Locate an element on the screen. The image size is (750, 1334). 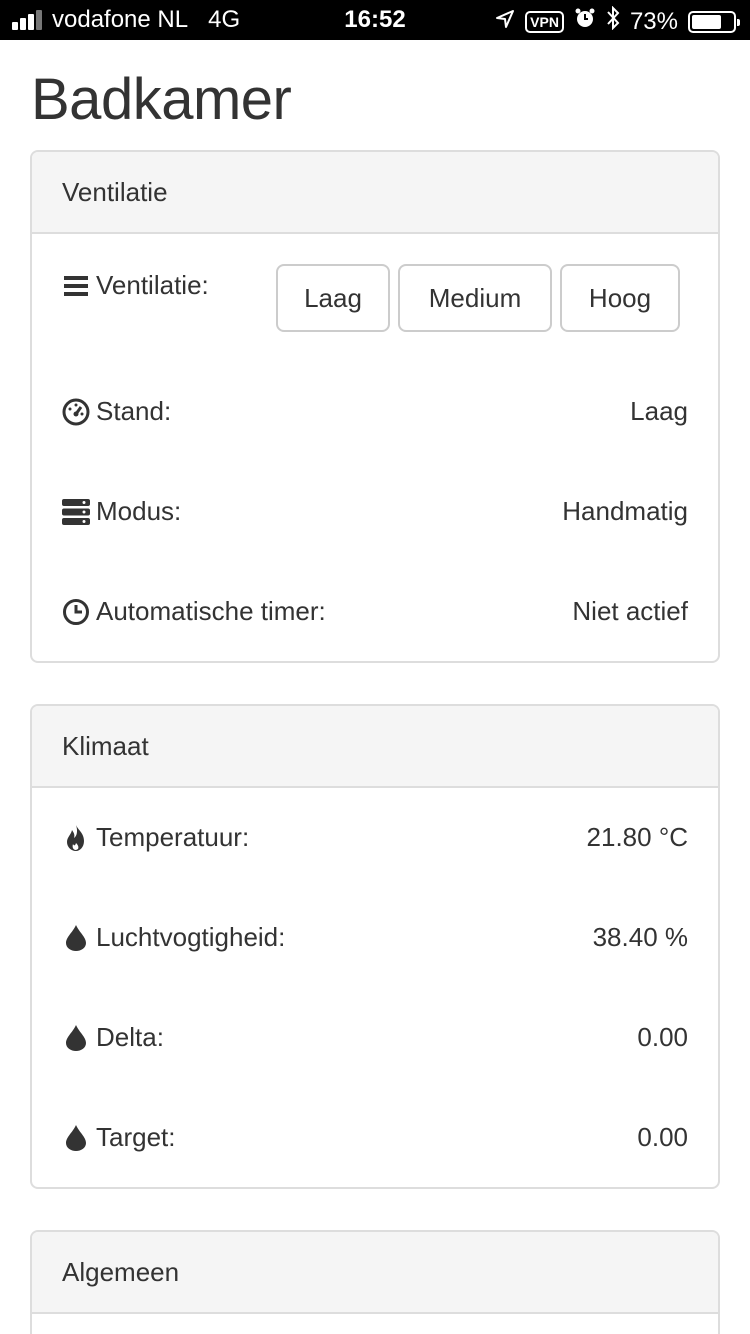
ventilation-high-button: Hoog is located at coordinates (620, 298).